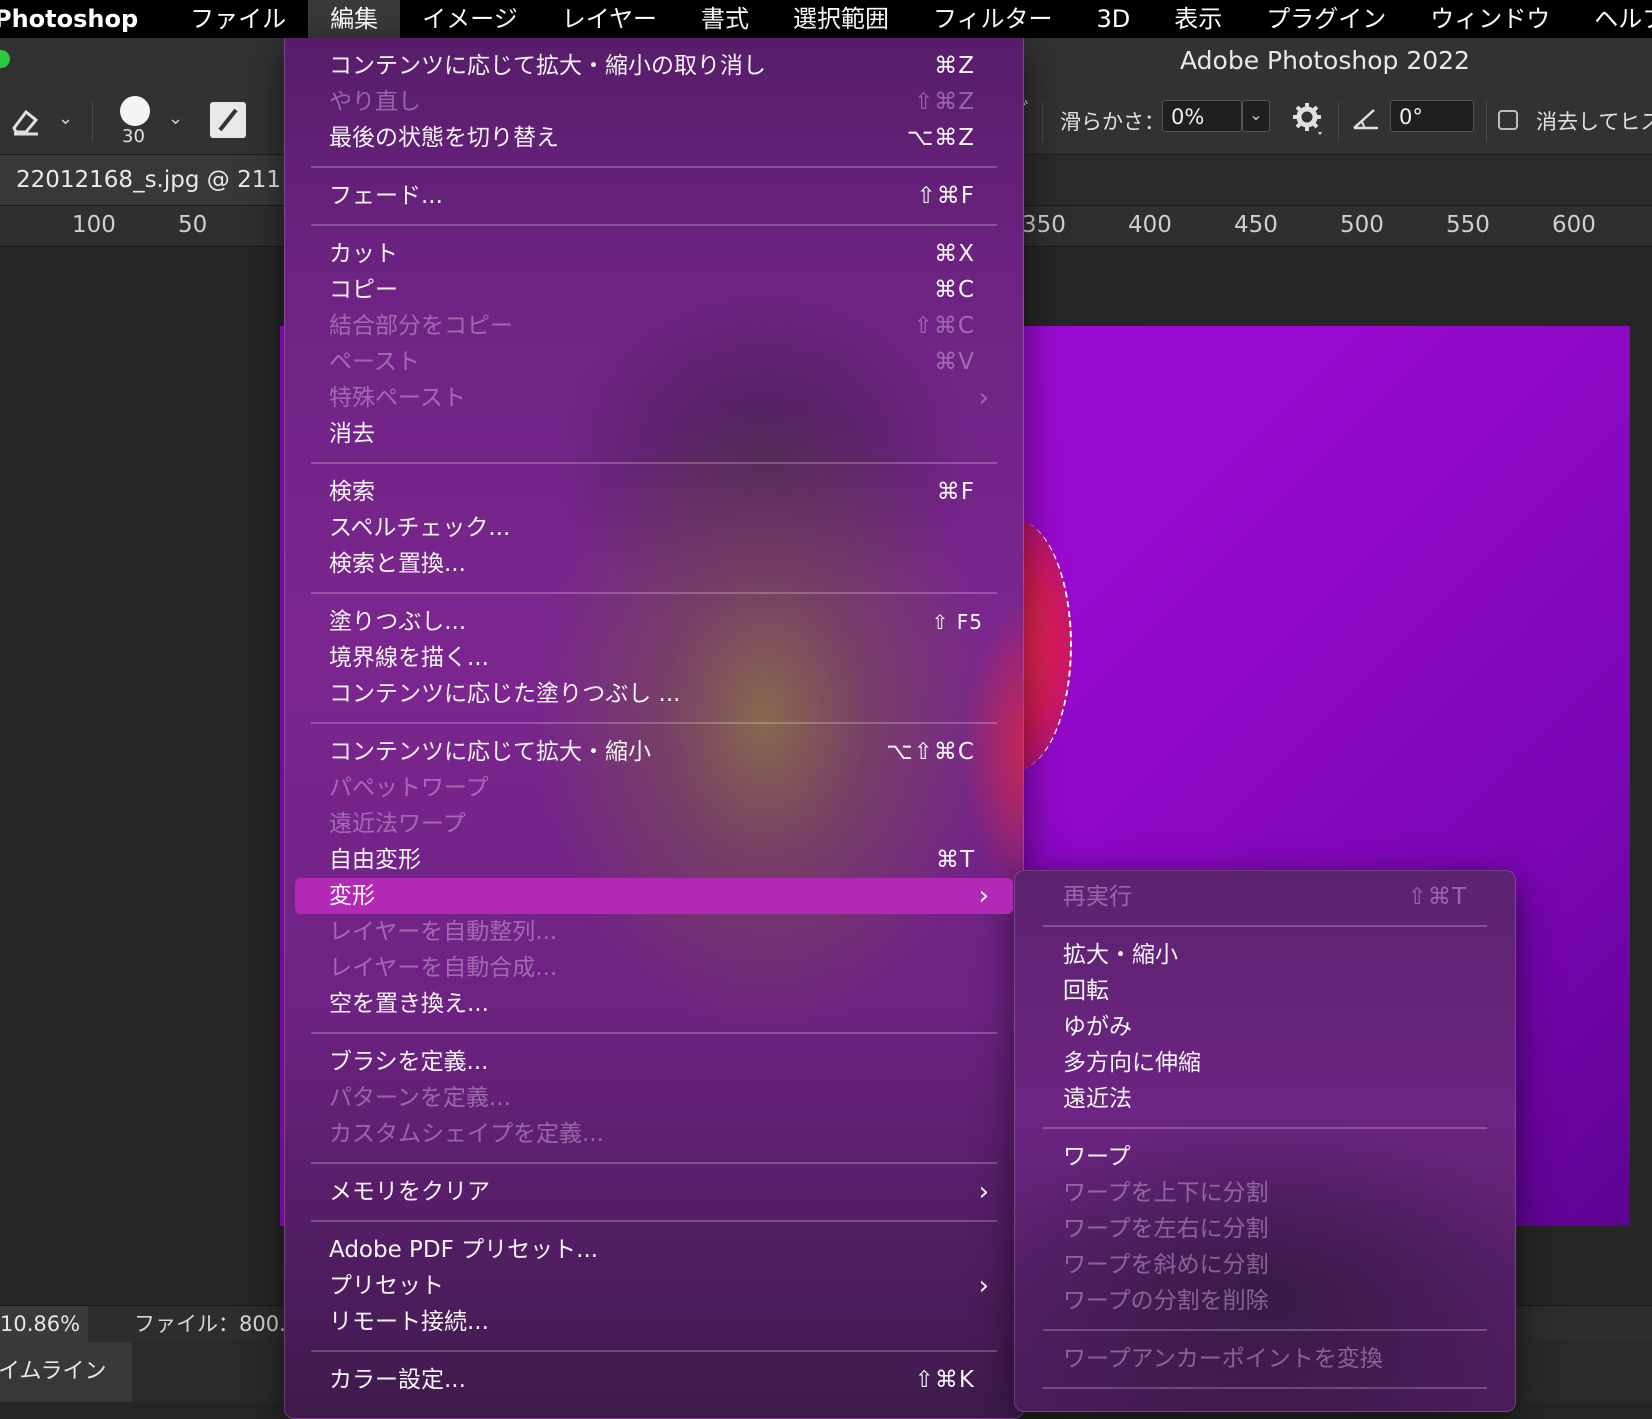  What do you see at coordinates (954, 66) in the screenshot?
I see `menu-item-shortcut: ⌘Z` at bounding box center [954, 66].